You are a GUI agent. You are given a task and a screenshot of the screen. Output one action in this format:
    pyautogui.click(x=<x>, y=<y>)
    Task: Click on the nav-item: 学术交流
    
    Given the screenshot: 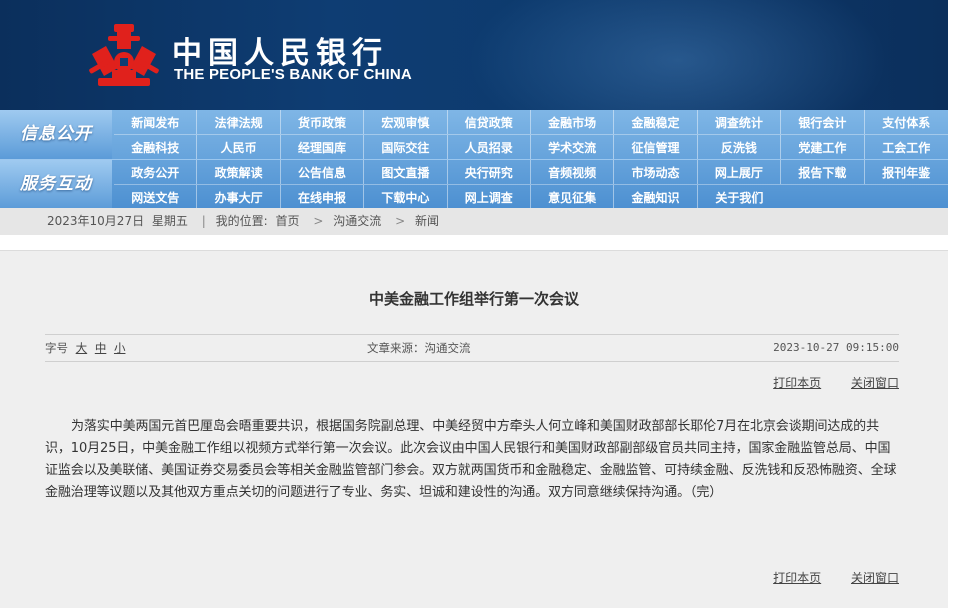 What is the action you would take?
    pyautogui.click(x=573, y=147)
    